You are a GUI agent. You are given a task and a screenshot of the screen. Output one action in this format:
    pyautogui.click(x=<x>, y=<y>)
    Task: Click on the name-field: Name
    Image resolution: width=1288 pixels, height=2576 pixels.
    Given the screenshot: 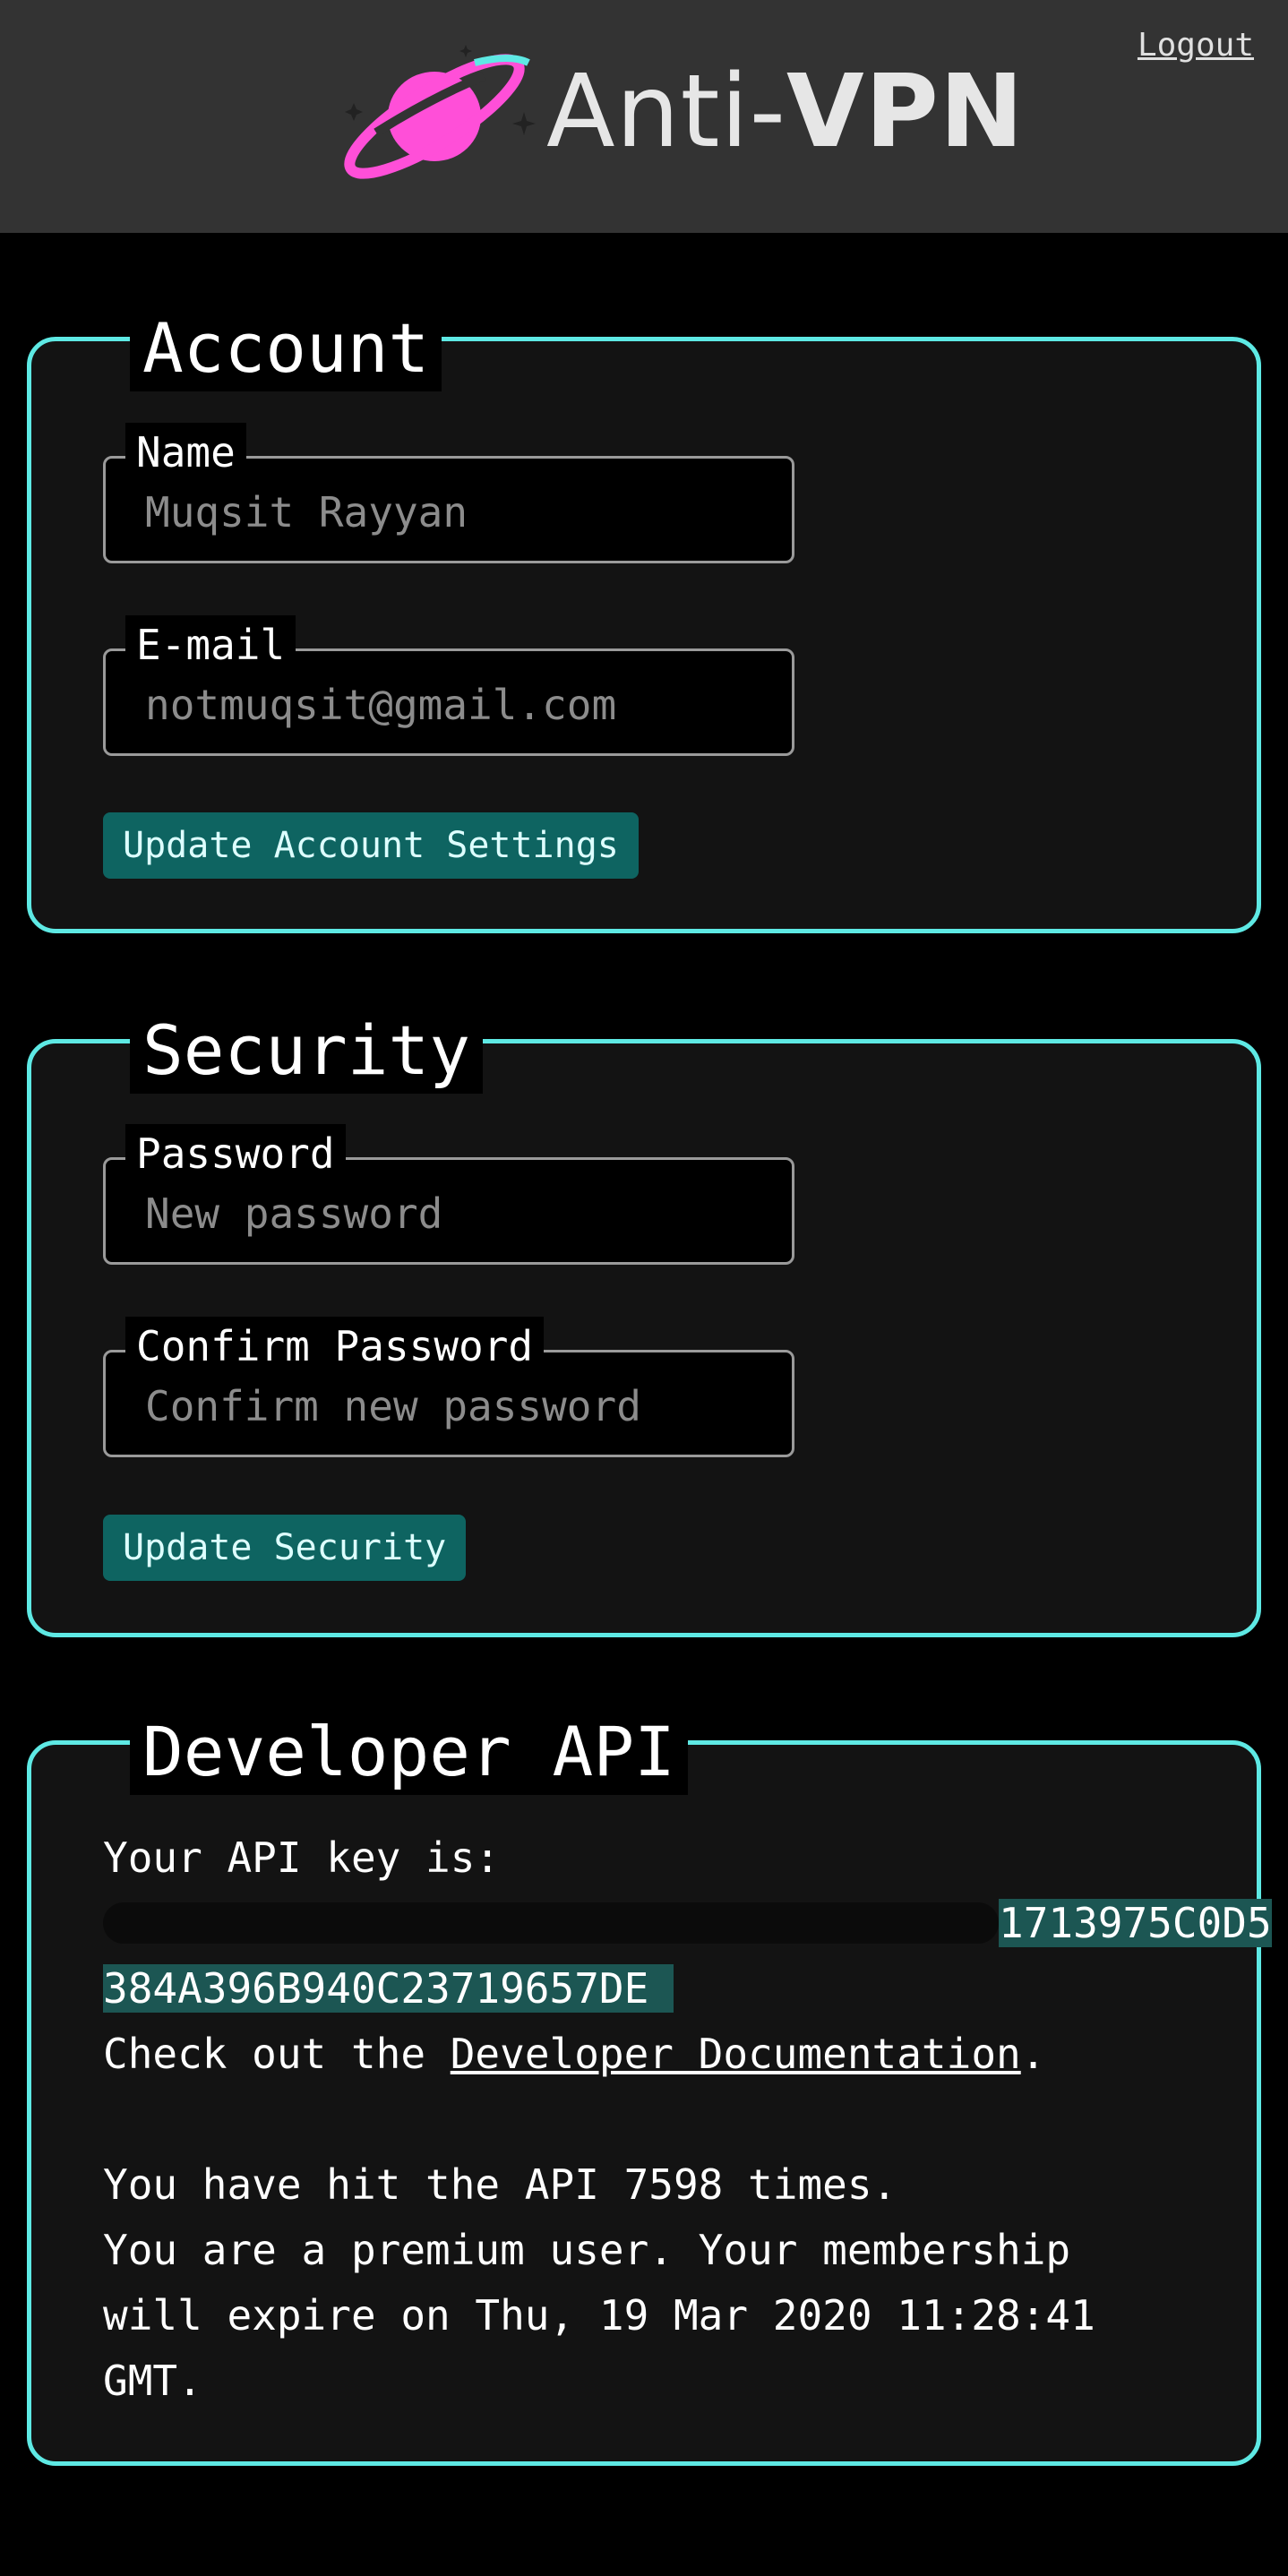 What is the action you would take?
    pyautogui.click(x=448, y=493)
    